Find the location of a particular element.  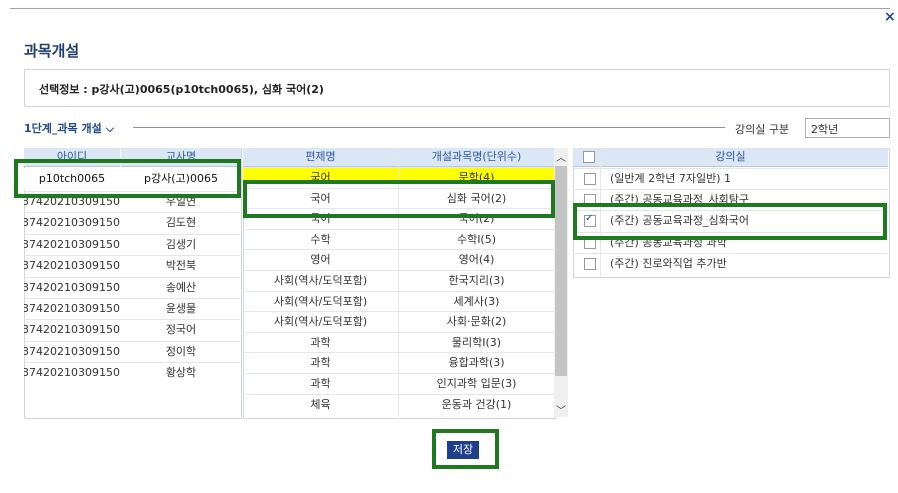

teacher-name-cell: 박전북 is located at coordinates (181, 266).